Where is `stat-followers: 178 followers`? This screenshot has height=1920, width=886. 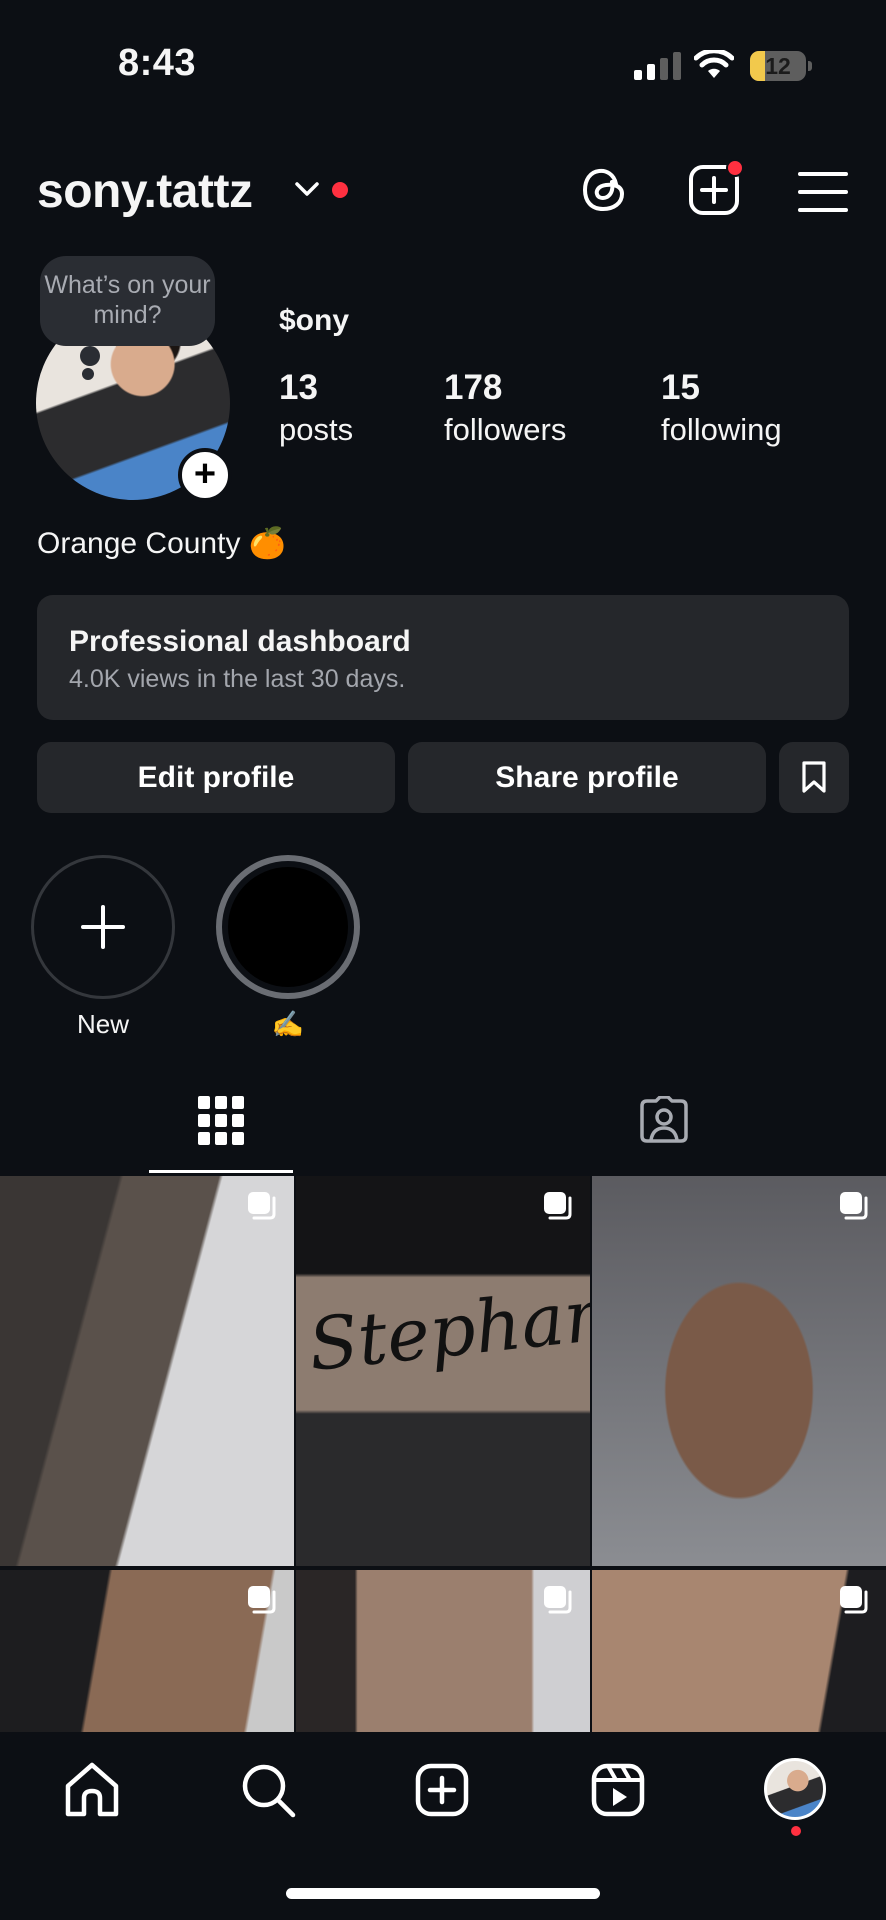 stat-followers: 178 followers is located at coordinates (505, 408).